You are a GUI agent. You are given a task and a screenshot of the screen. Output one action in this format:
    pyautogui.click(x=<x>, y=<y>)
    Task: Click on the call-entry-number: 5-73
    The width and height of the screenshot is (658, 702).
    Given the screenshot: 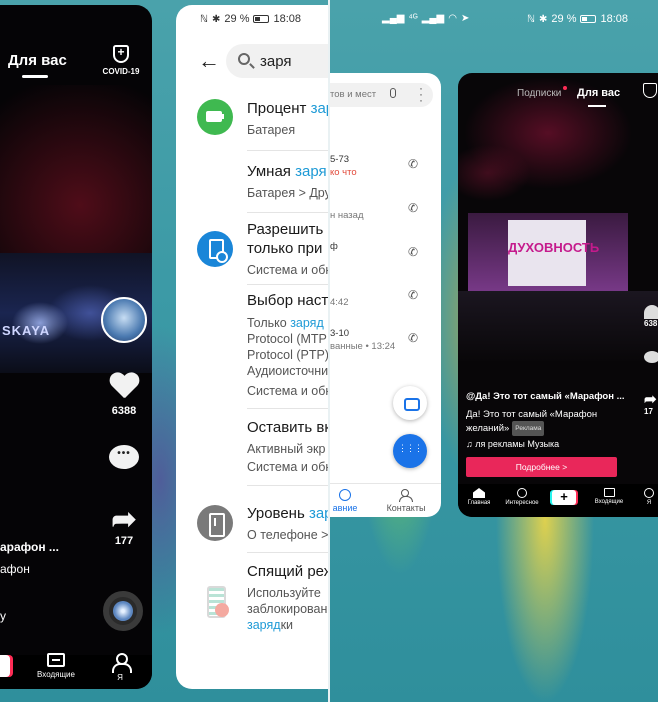 What is the action you would take?
    pyautogui.click(x=339, y=159)
    